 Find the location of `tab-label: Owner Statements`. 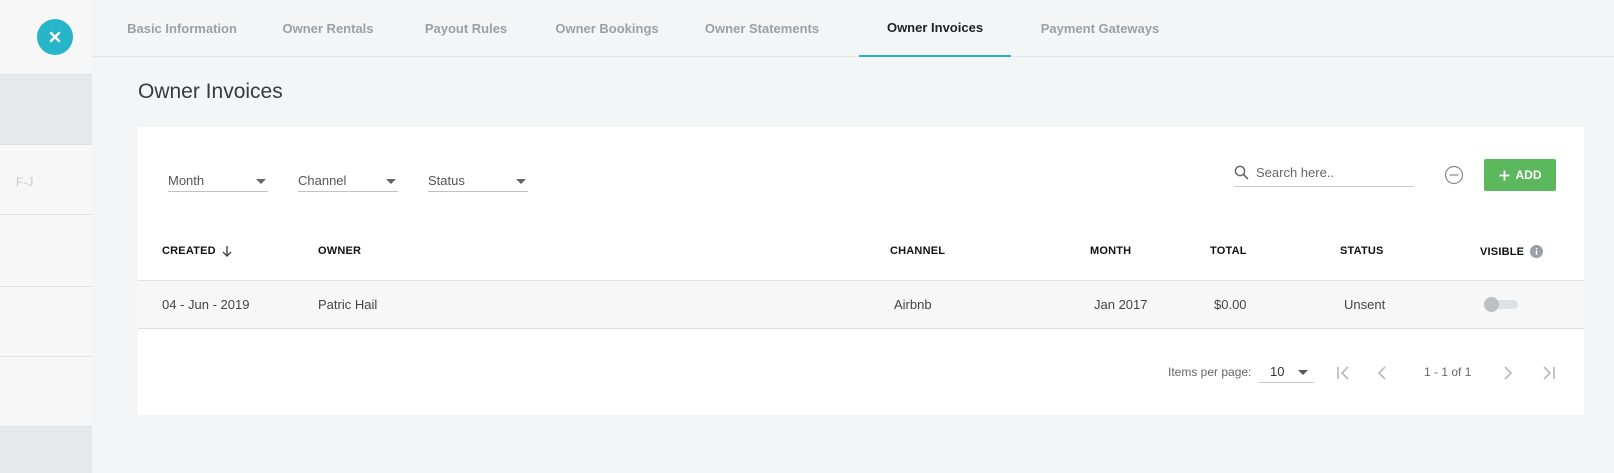

tab-label: Owner Statements is located at coordinates (762, 28).